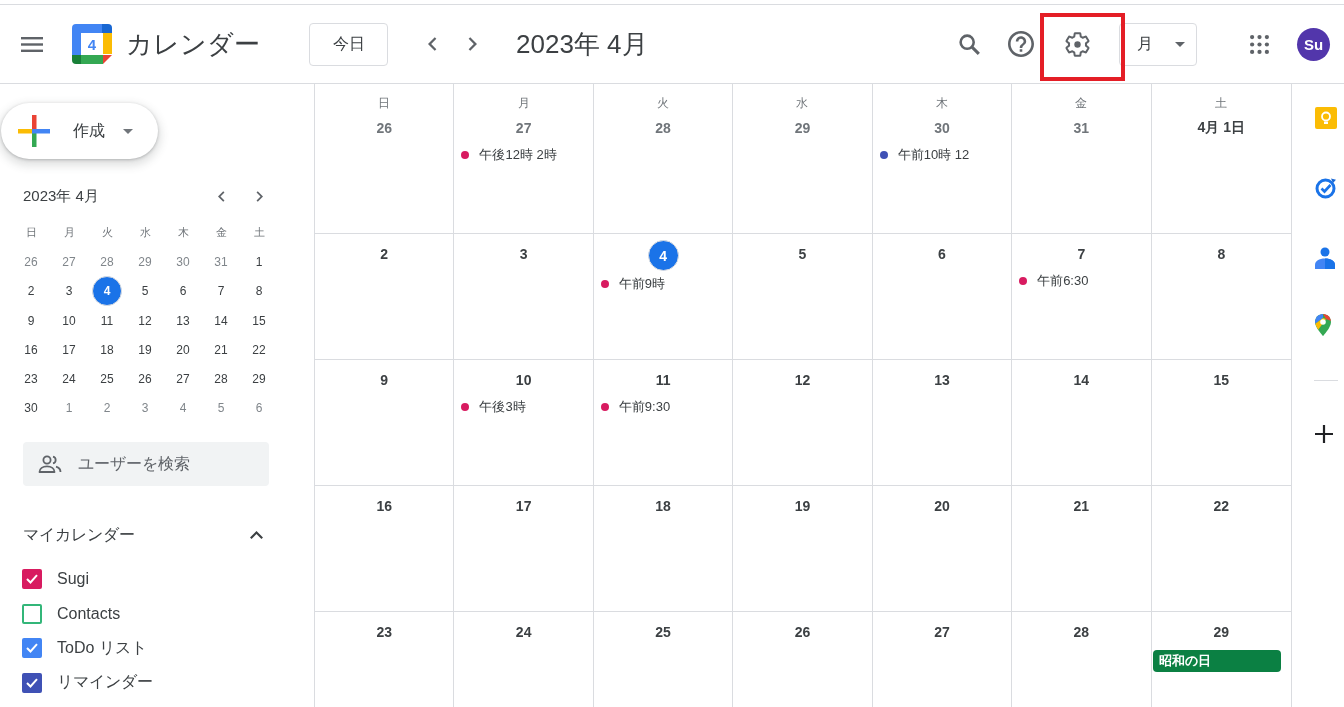  I want to click on date-number: 10, so click(523, 380).